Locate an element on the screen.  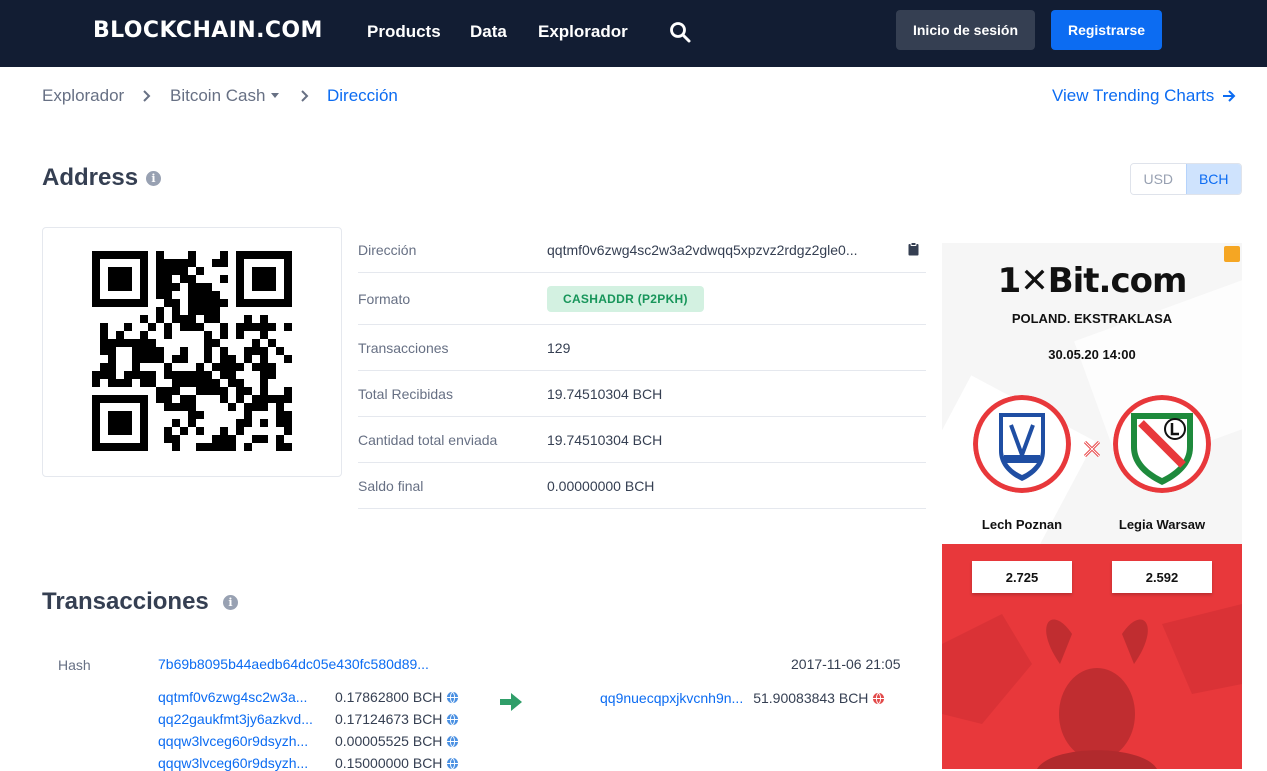
caret-down-icon is located at coordinates (275, 95).